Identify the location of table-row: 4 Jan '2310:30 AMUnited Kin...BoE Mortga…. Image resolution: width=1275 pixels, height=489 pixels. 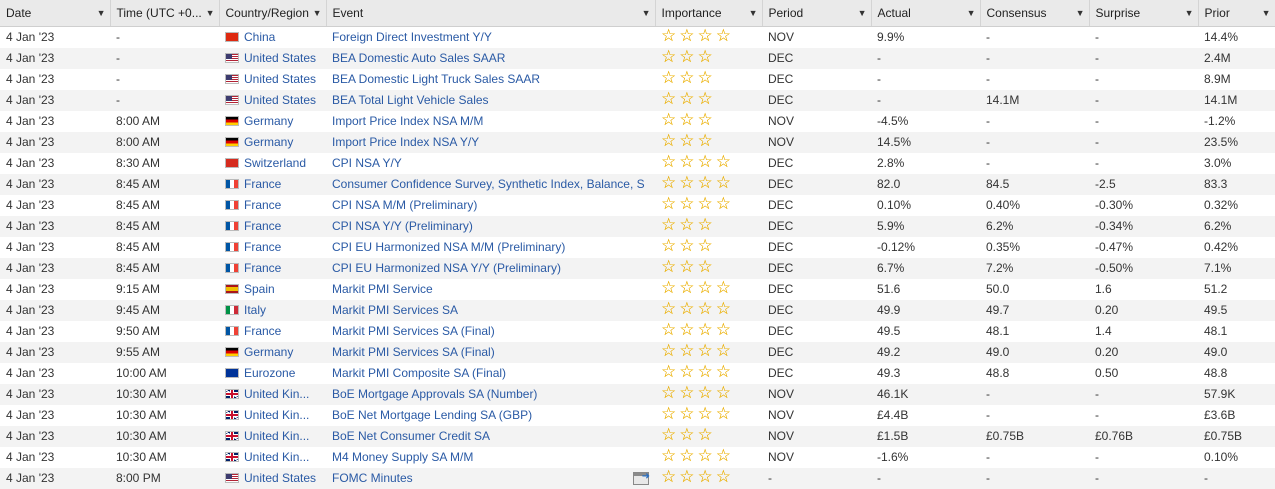
(637, 394).